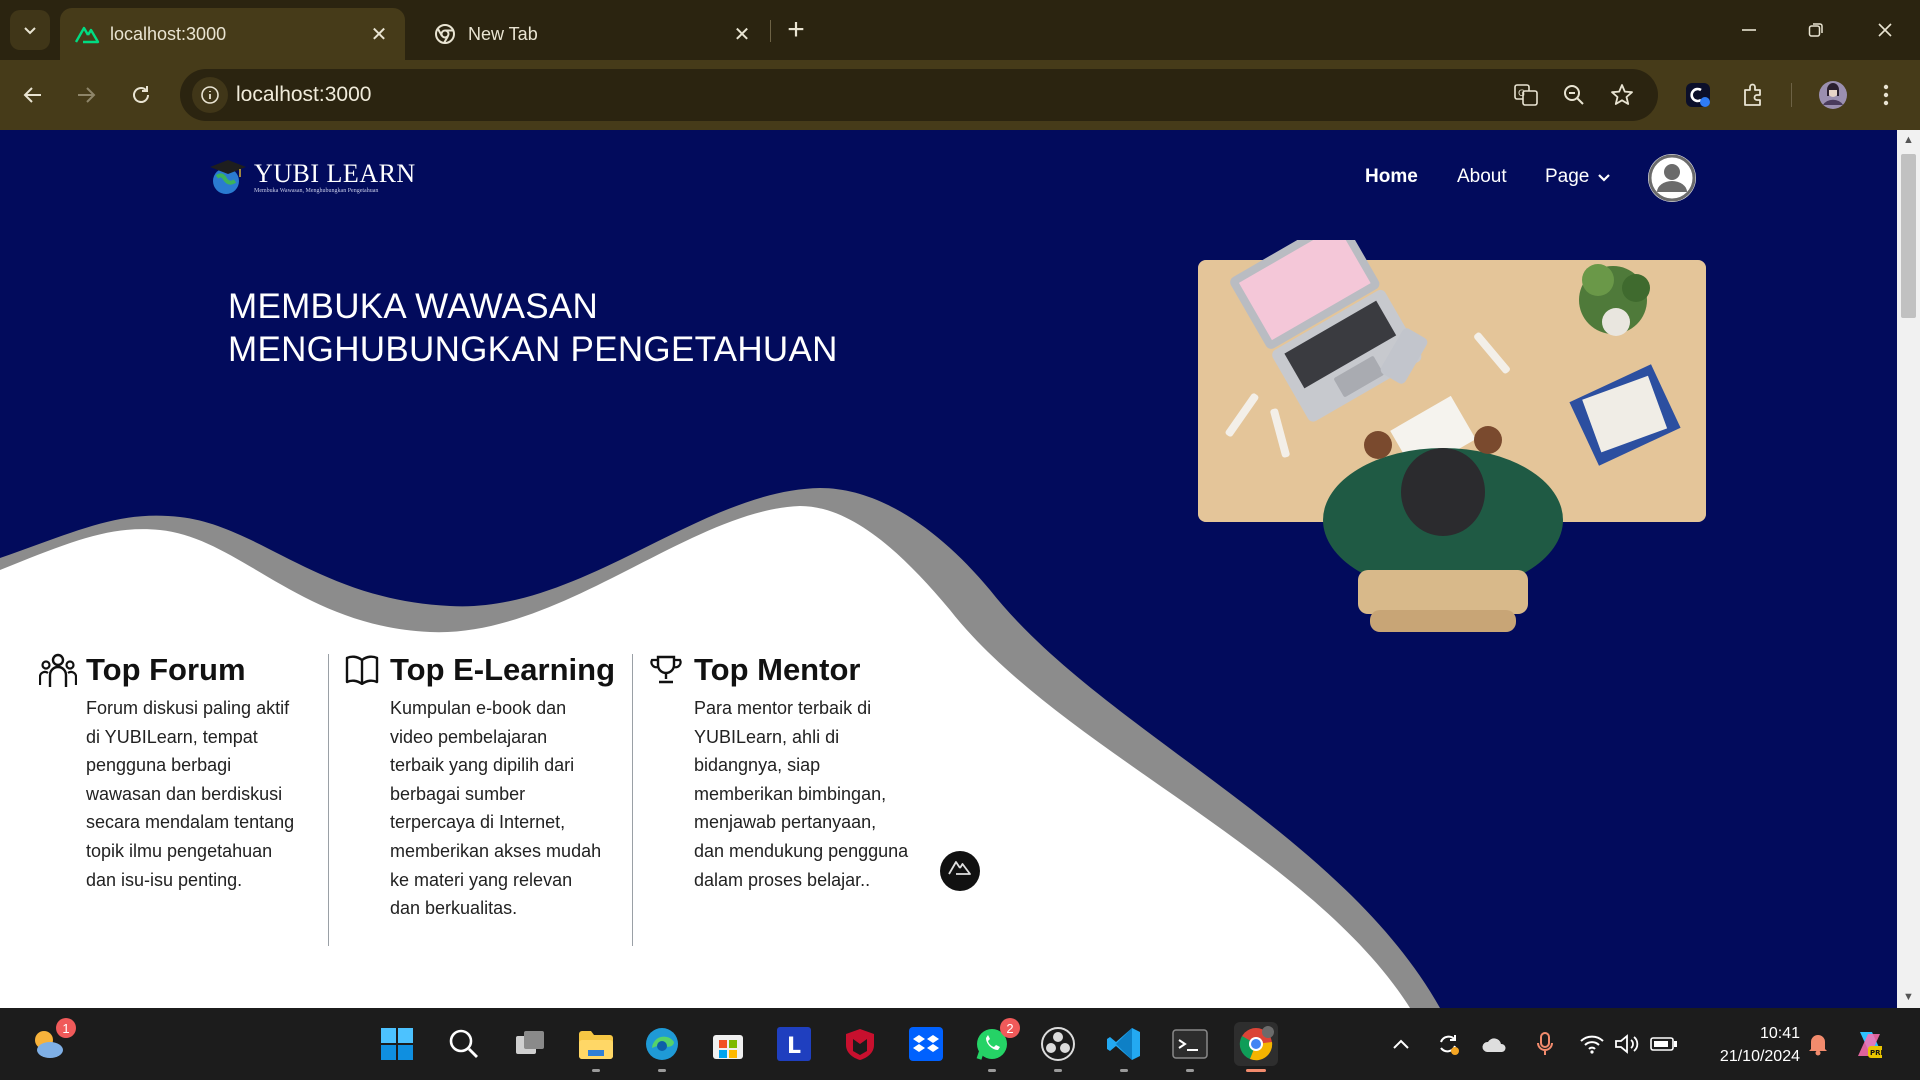 This screenshot has width=1920, height=1080. I want to click on wifi-tray-icon, so click(1592, 1044).